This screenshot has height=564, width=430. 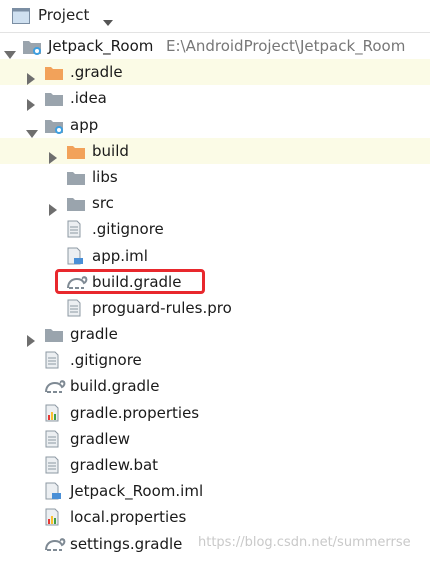 What do you see at coordinates (115, 386) in the screenshot?
I see `tree-item-label: build.gradle` at bounding box center [115, 386].